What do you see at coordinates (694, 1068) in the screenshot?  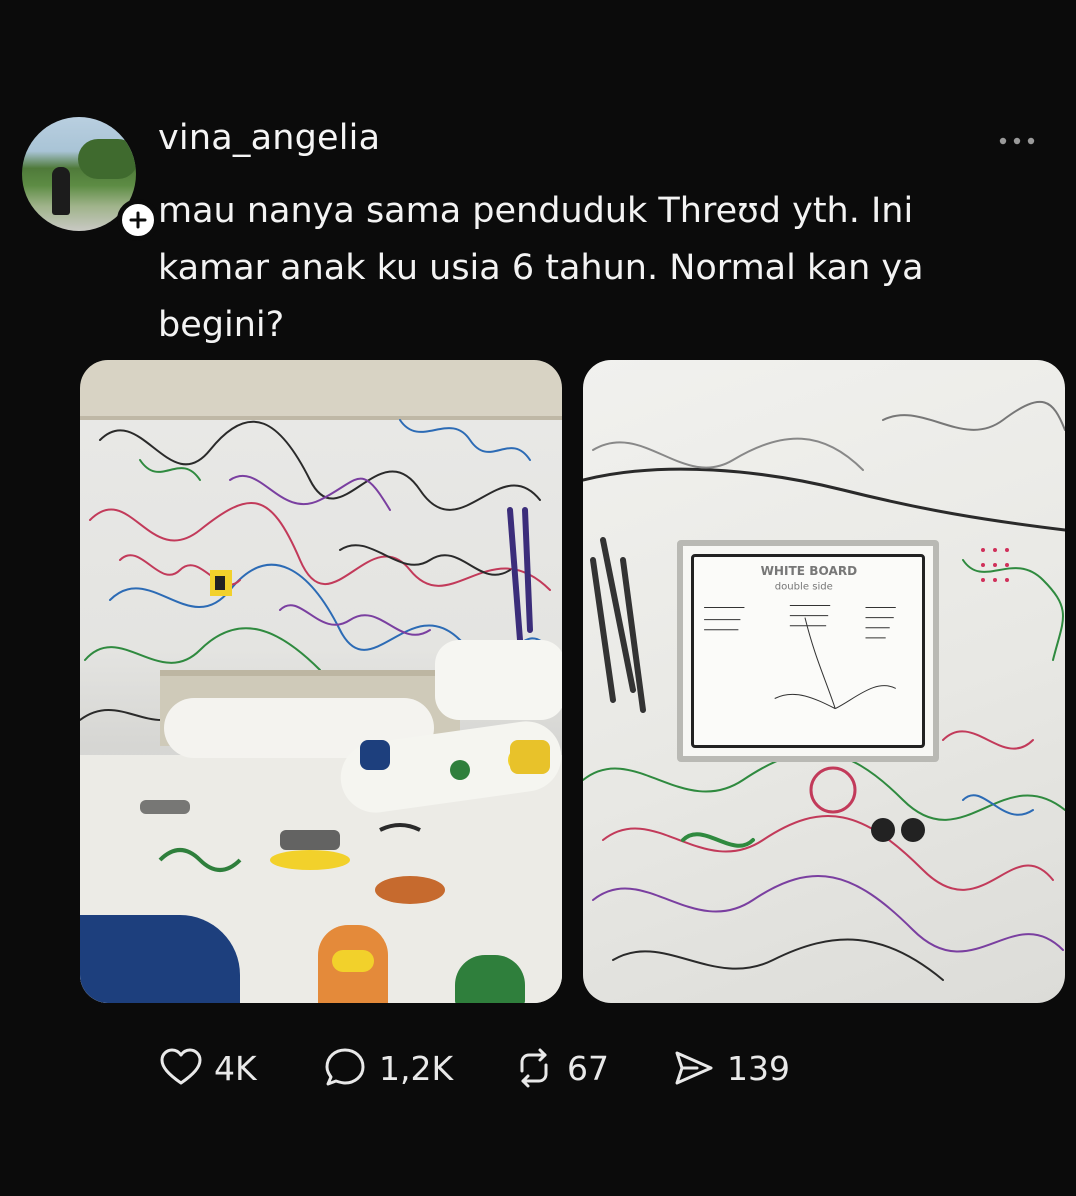 I see `send-icon` at bounding box center [694, 1068].